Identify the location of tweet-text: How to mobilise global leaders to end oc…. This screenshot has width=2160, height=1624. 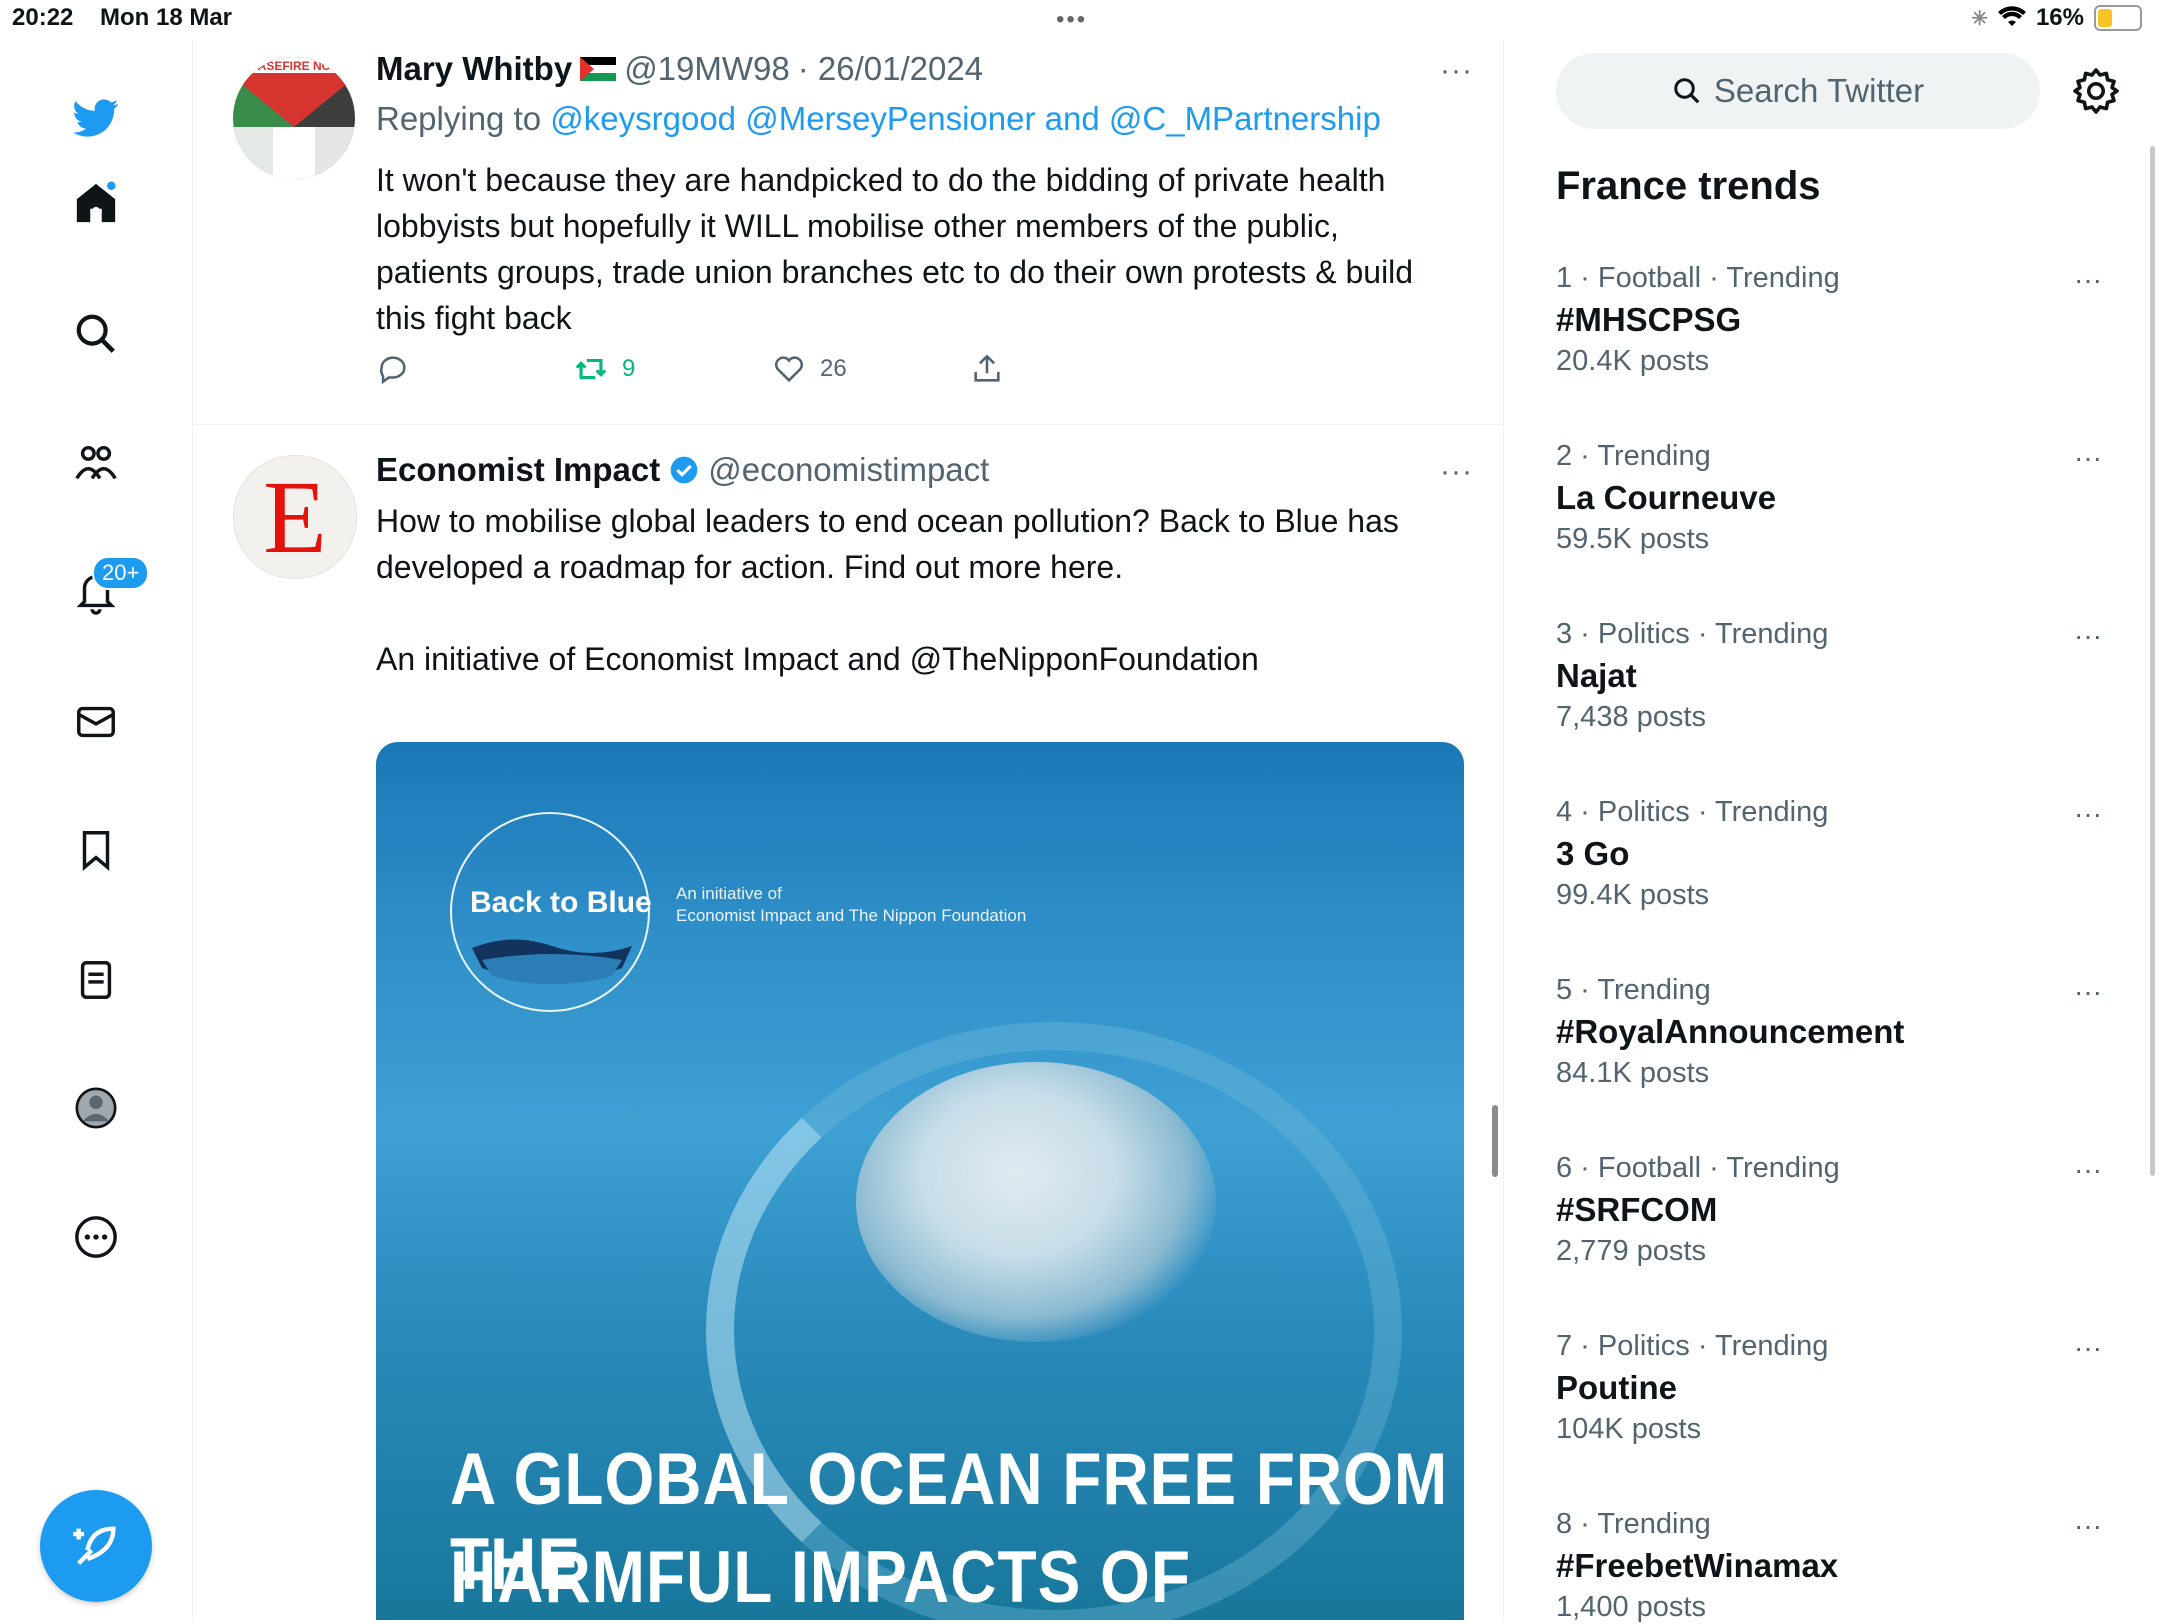
(887, 590).